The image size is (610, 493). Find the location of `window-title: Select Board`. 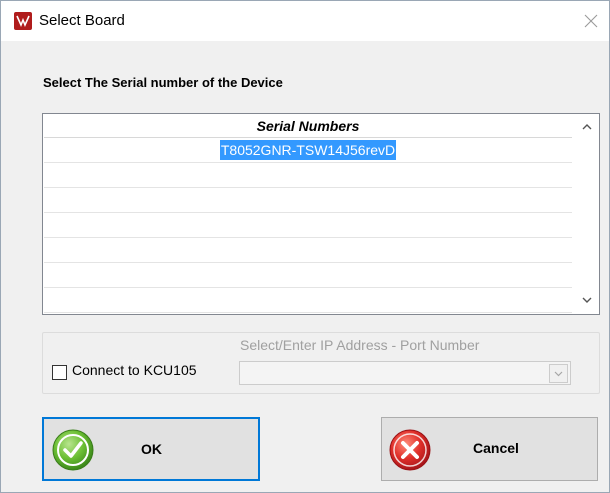

window-title: Select Board is located at coordinates (82, 20).